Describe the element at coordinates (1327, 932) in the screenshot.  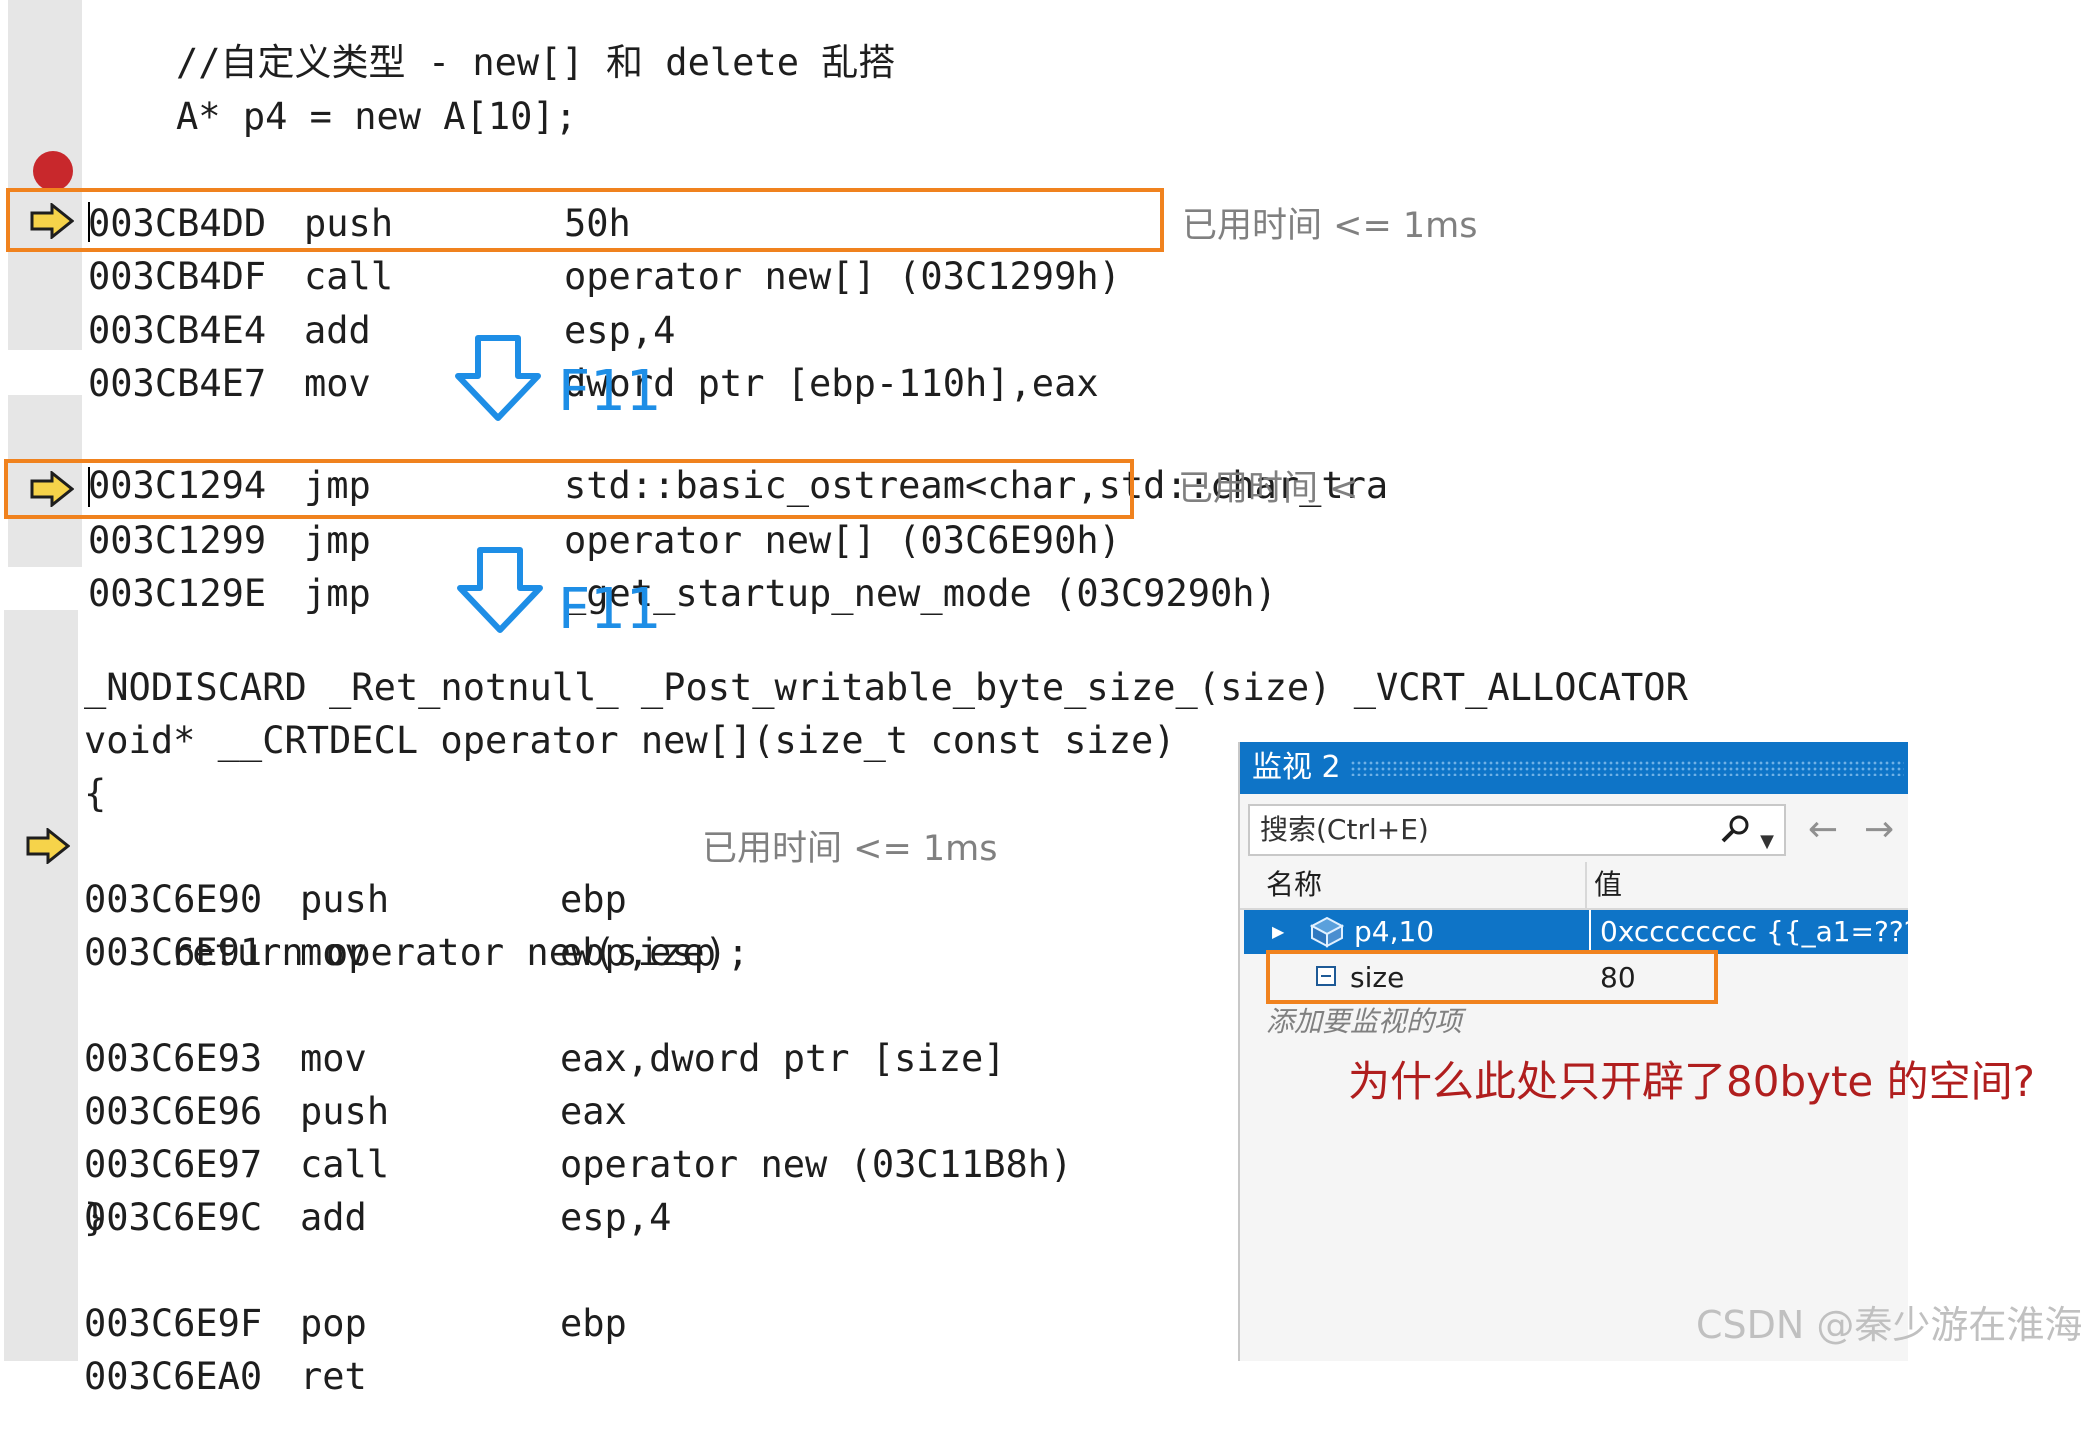
I see `object-cube-icon` at that location.